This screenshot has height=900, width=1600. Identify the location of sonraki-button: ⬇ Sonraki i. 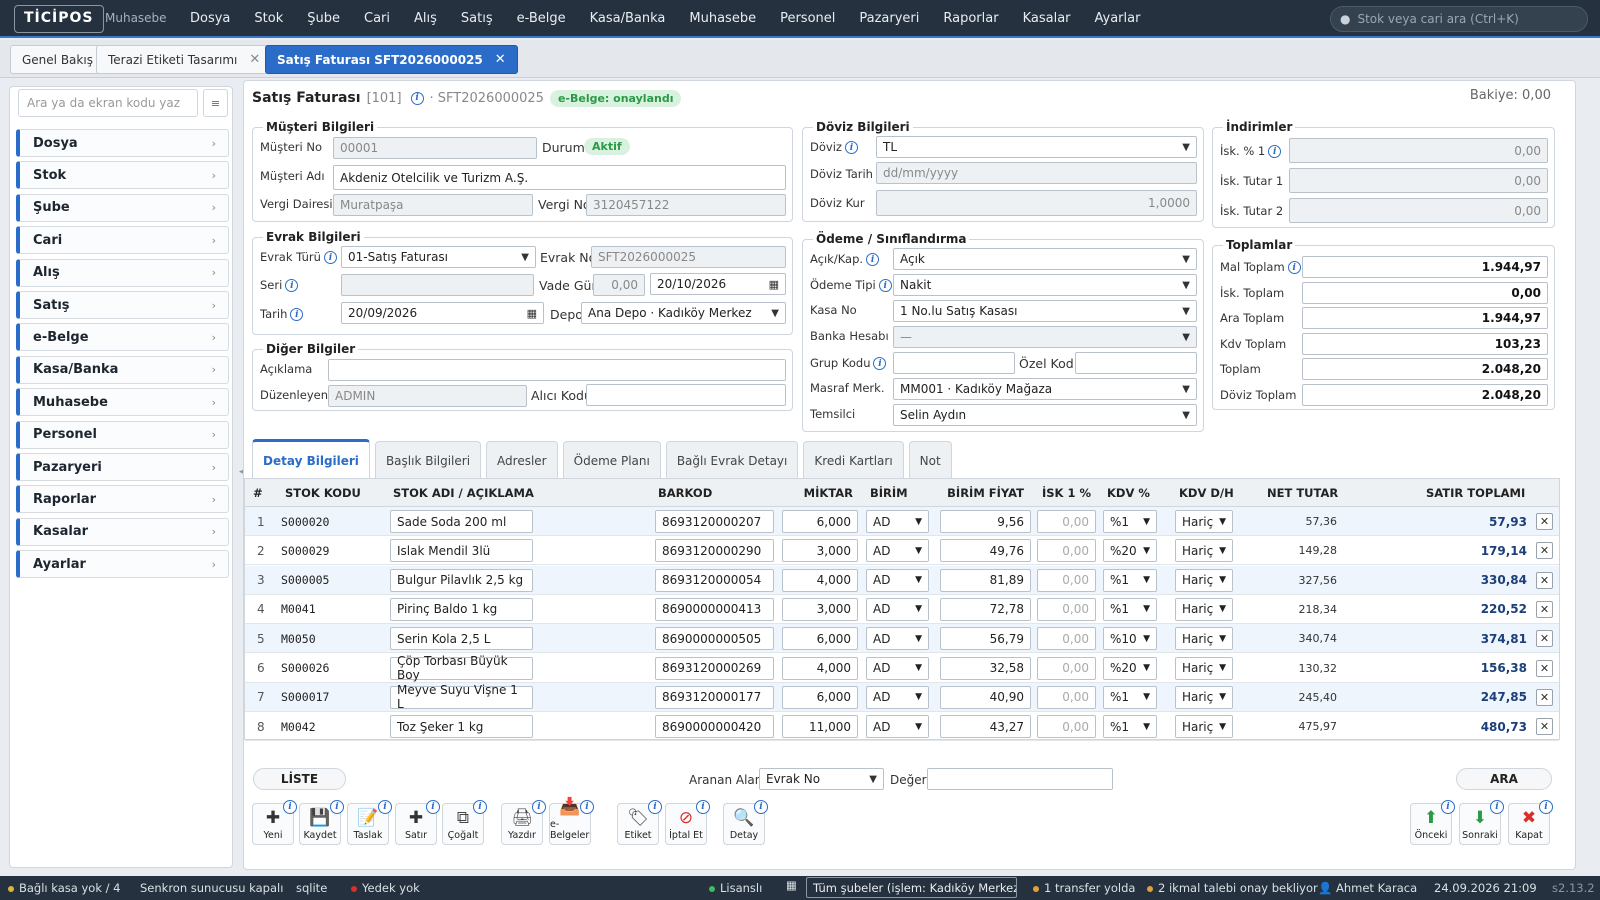
(1481, 822).